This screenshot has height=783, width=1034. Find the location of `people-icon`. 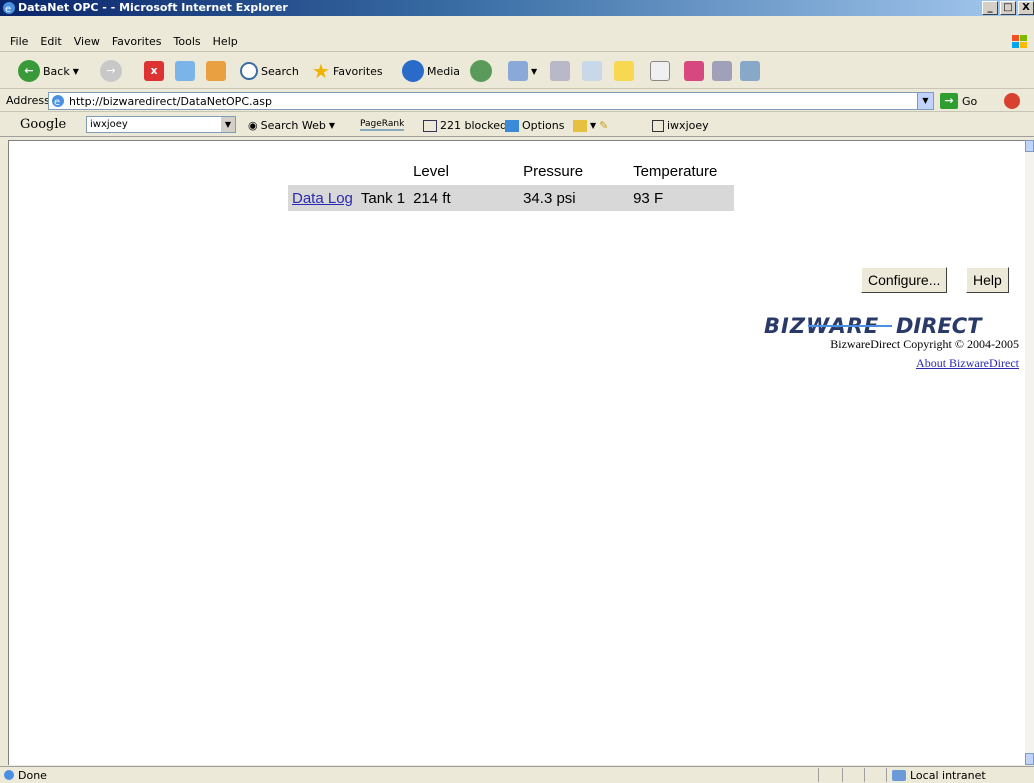

people-icon is located at coordinates (750, 71).